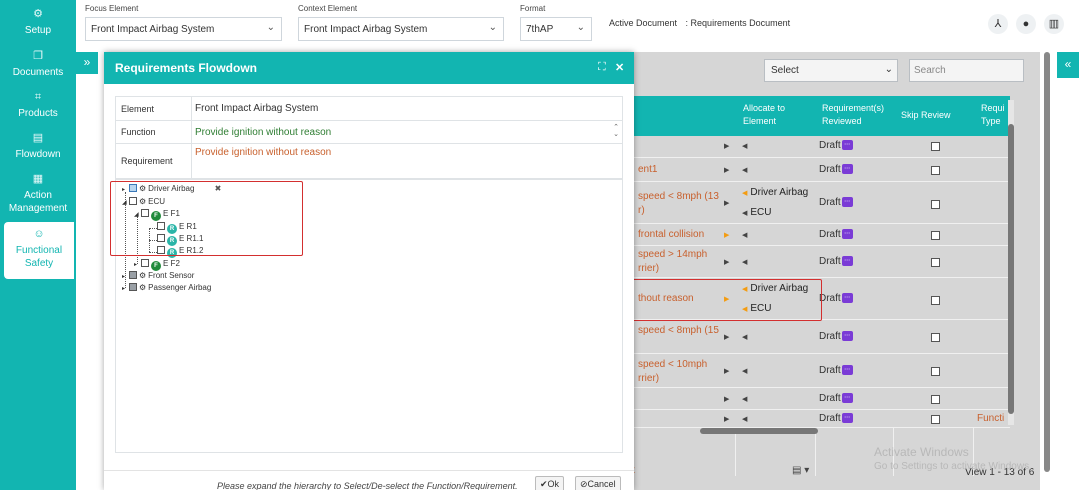 This screenshot has height=490, width=1081. What do you see at coordinates (328, 8) in the screenshot?
I see `context-element-label: Context Element` at bounding box center [328, 8].